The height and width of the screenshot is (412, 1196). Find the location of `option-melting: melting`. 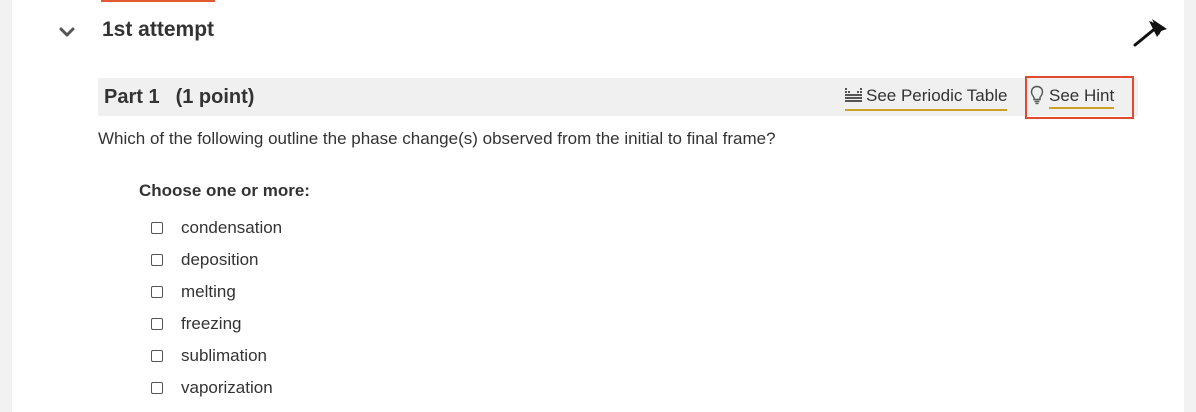

option-melting: melting is located at coordinates (216, 292).